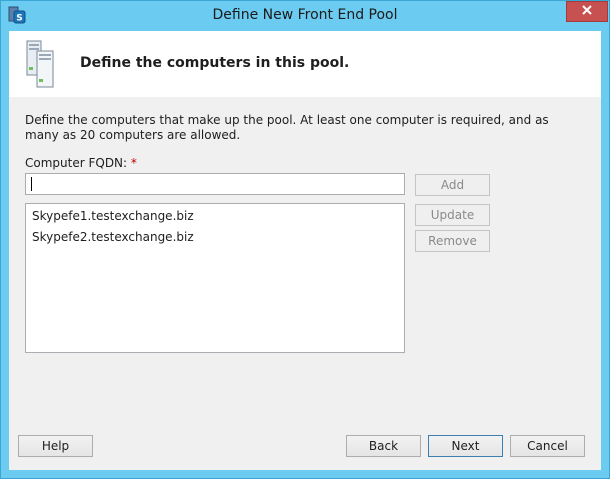  I want to click on close-button, so click(587, 11).